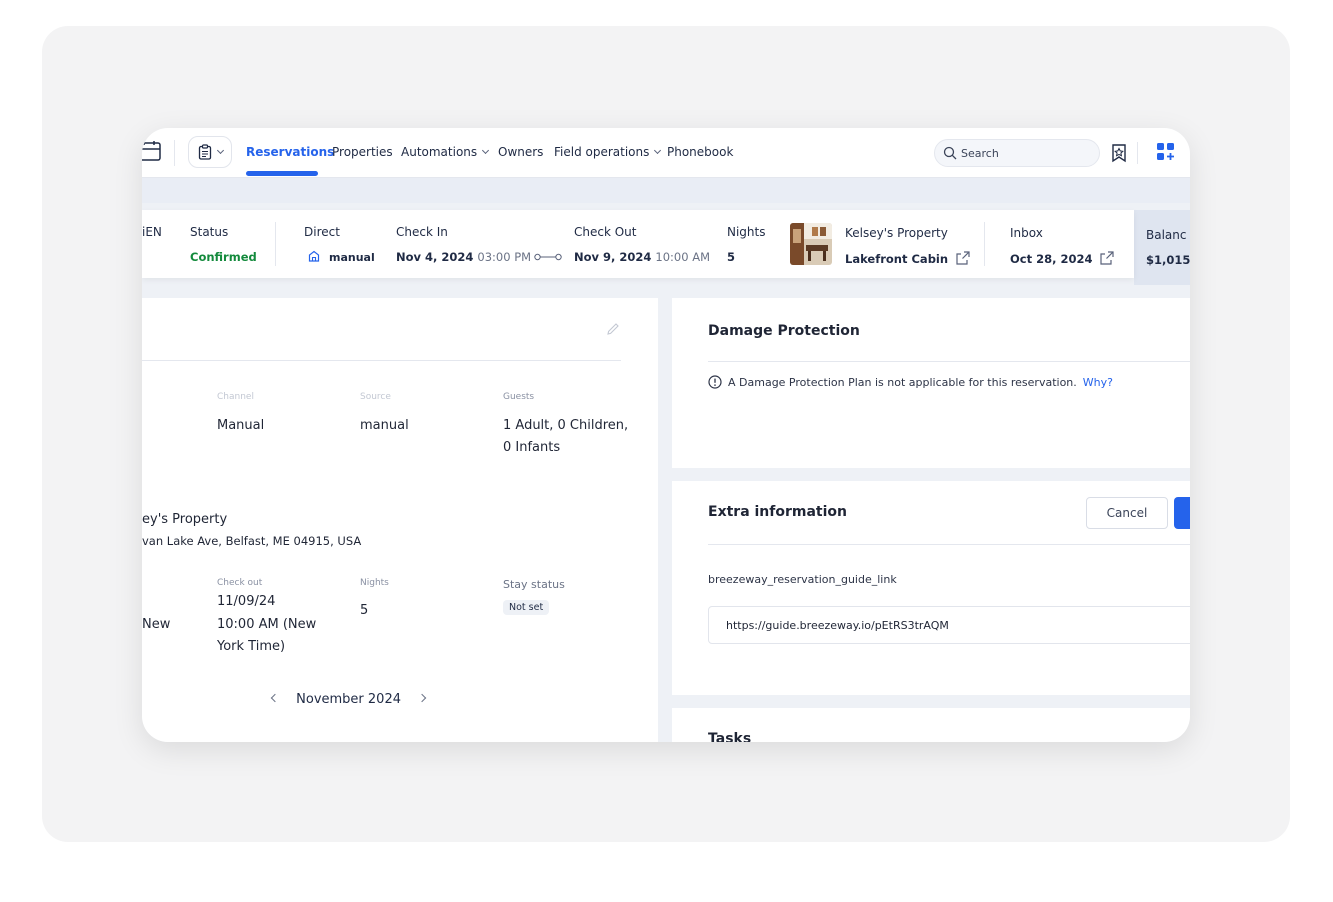  I want to click on nav-item-automations-label: Automations, so click(439, 152).